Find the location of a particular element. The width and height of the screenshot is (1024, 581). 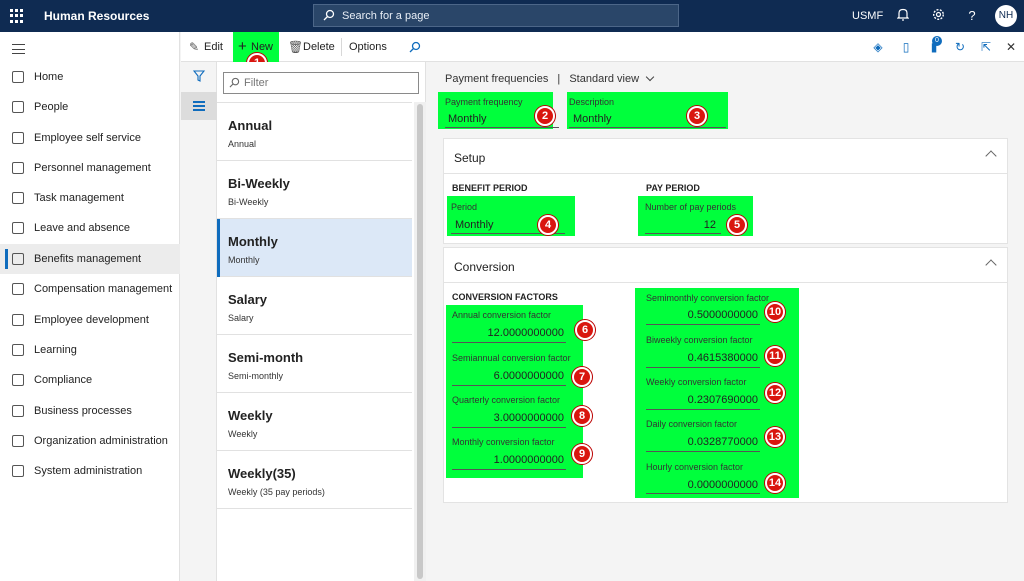

hourly-factor-field: 0.0000000000 is located at coordinates (702, 485).